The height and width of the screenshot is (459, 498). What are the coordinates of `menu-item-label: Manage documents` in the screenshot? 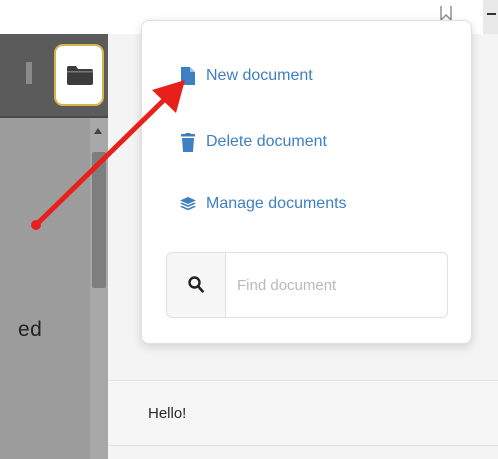 It's located at (276, 203).